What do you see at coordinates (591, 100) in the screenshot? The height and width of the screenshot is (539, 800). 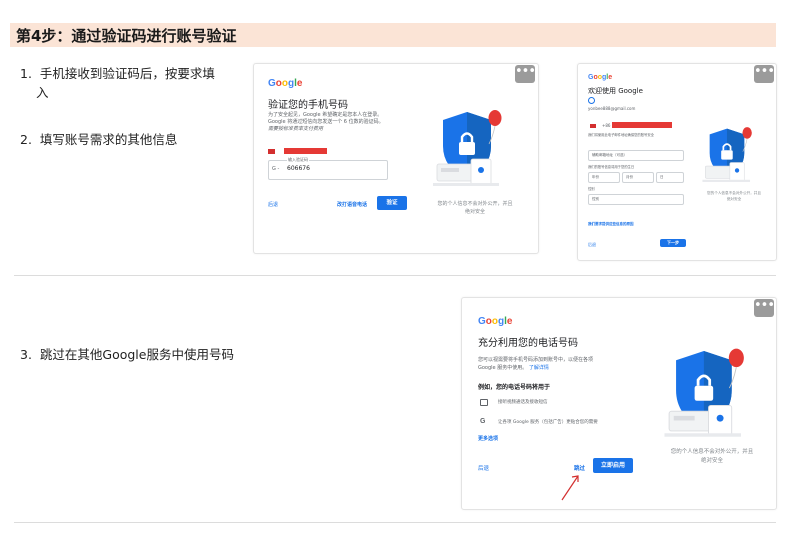 I see `account-icon` at bounding box center [591, 100].